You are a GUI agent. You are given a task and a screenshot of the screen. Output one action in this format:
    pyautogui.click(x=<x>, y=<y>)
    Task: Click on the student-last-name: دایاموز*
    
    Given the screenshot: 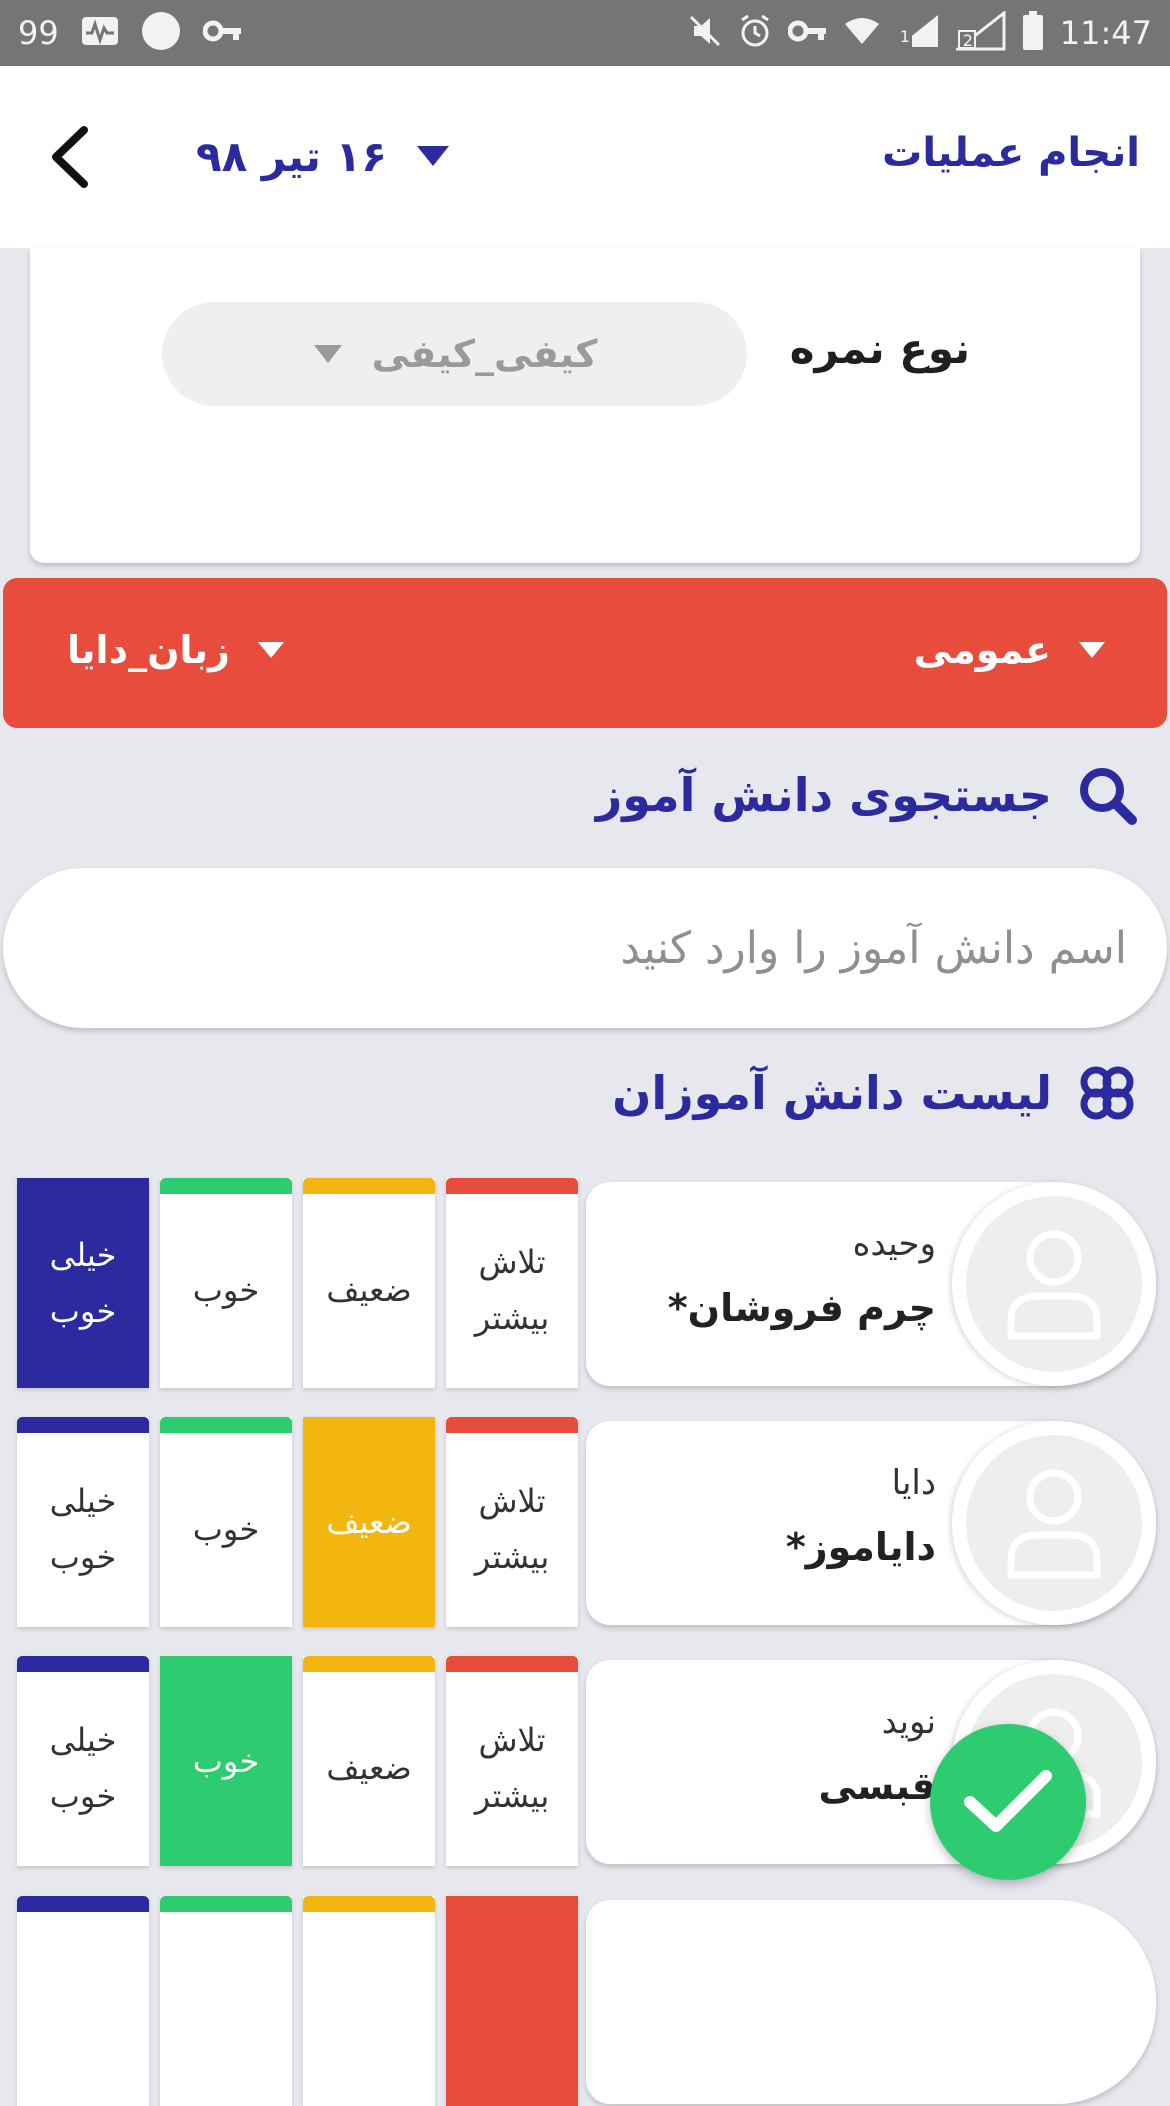 What is the action you would take?
    pyautogui.click(x=860, y=1547)
    